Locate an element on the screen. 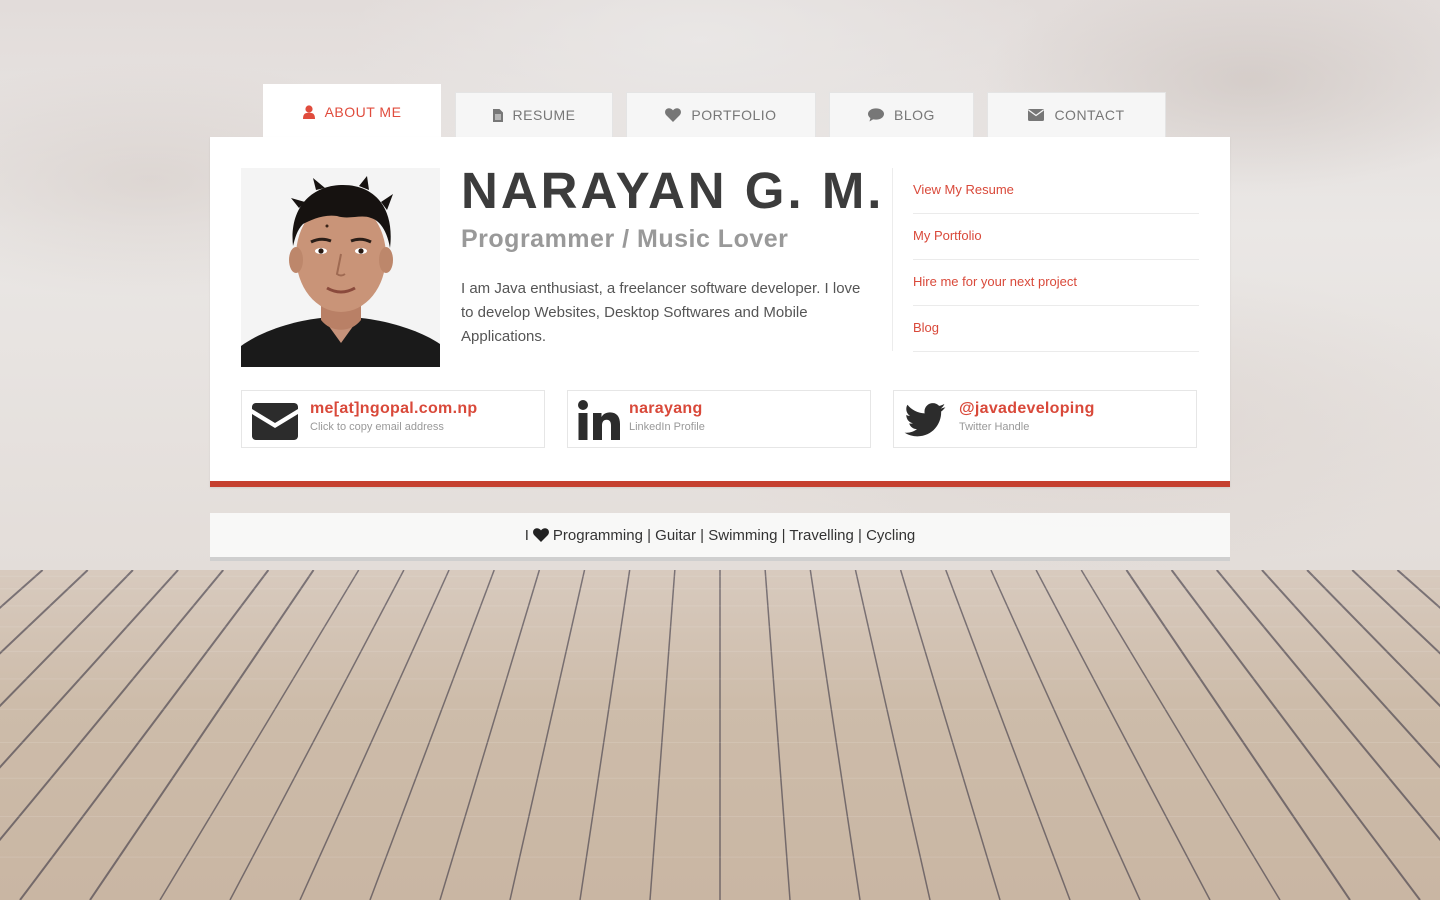 The width and height of the screenshot is (1440, 900). tab-blog: Blog is located at coordinates (901, 114).